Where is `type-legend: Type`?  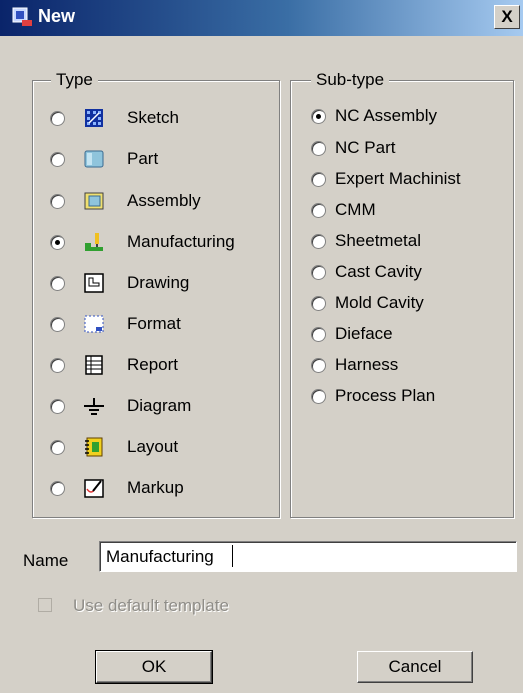 type-legend: Type is located at coordinates (74, 80).